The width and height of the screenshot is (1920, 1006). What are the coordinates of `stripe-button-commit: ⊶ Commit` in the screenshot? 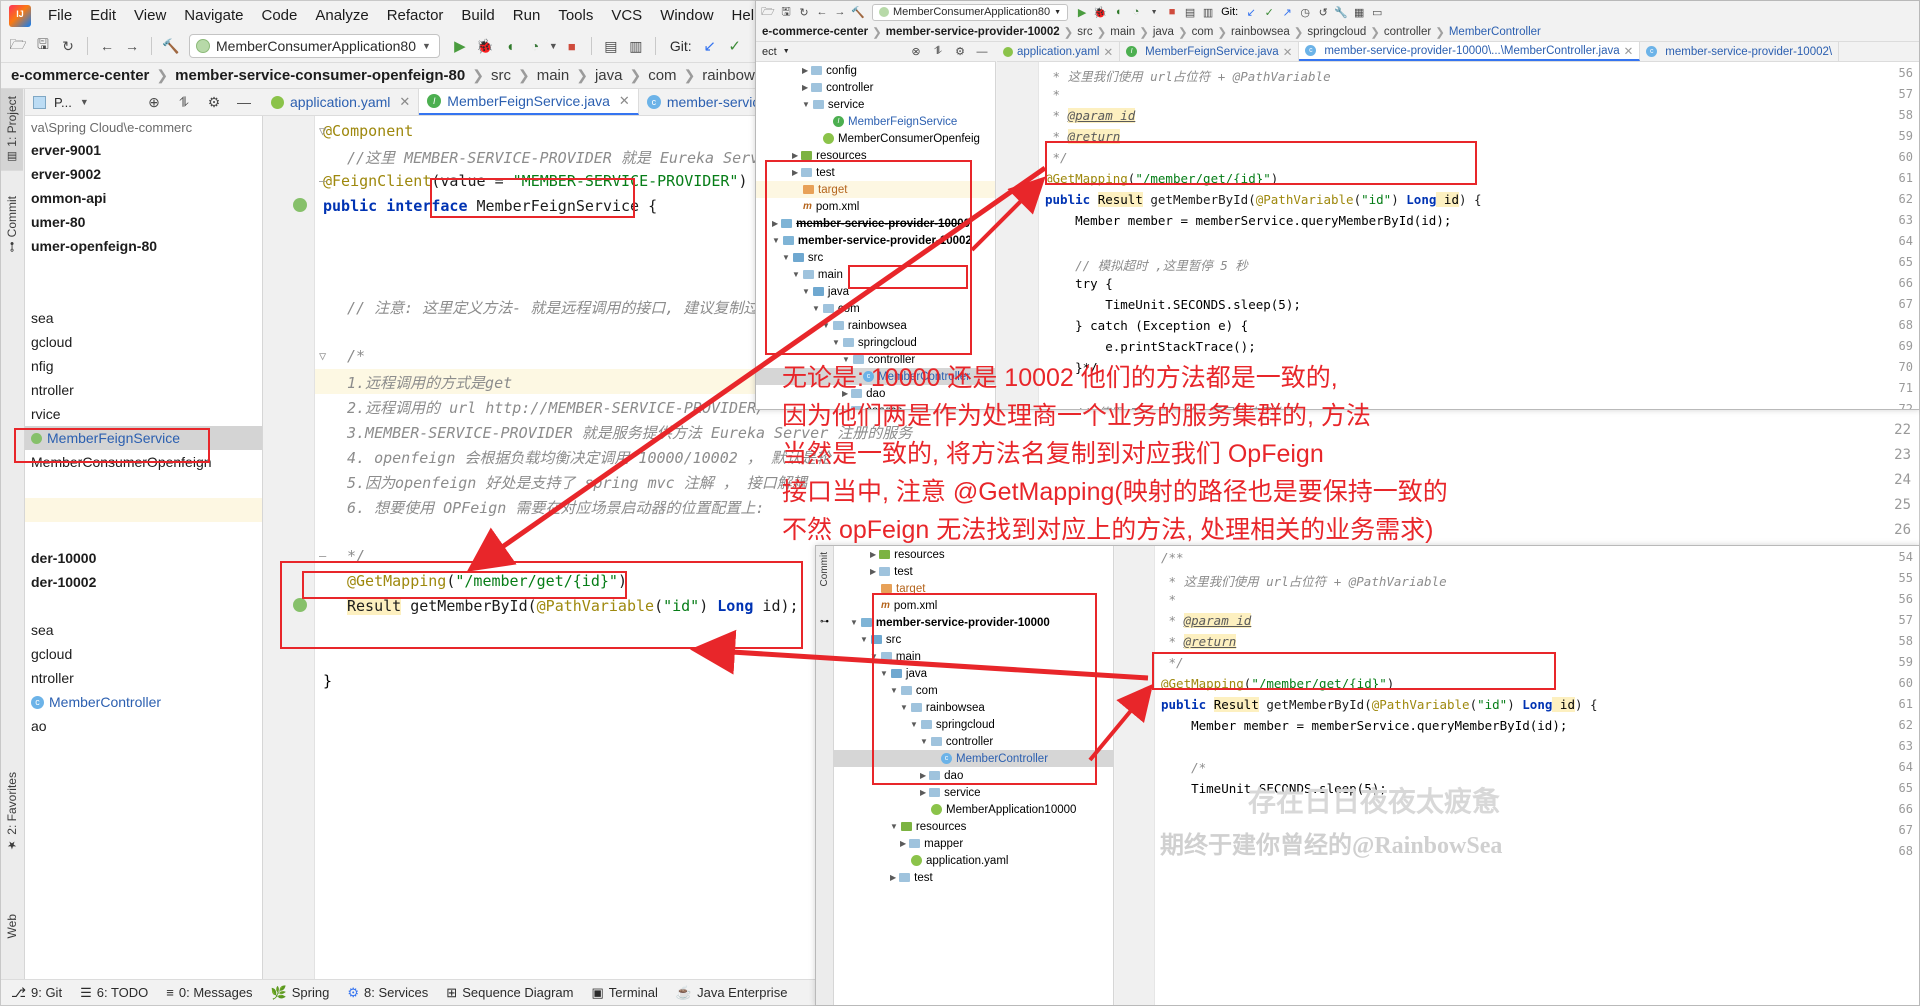 It's located at (12, 224).